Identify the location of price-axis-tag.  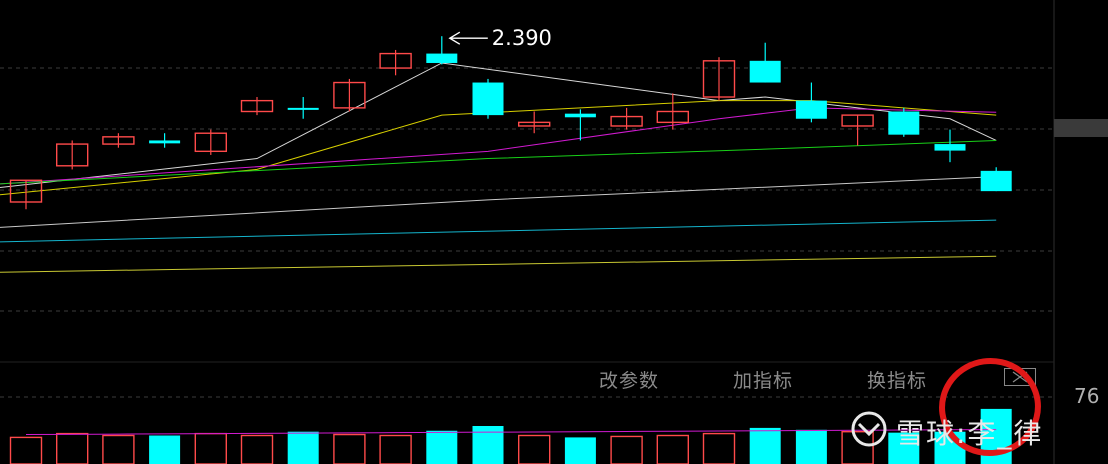
(1081, 128).